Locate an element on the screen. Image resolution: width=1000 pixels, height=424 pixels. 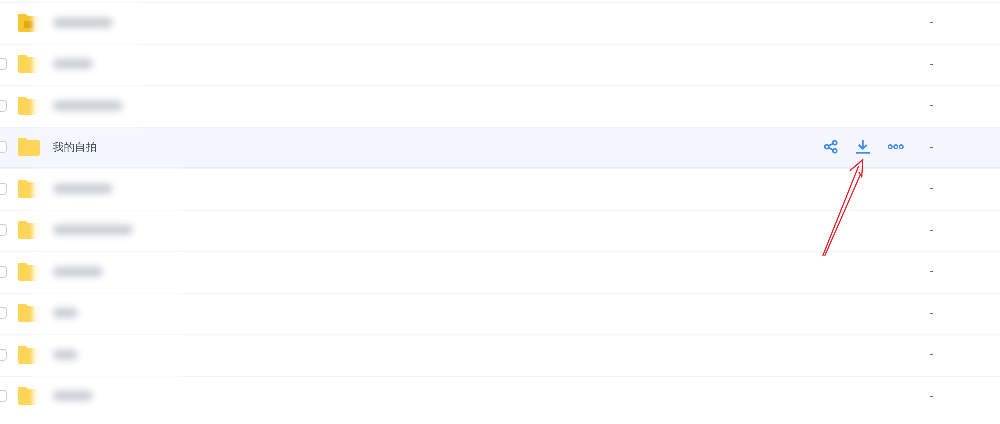
download-icon is located at coordinates (863, 147).